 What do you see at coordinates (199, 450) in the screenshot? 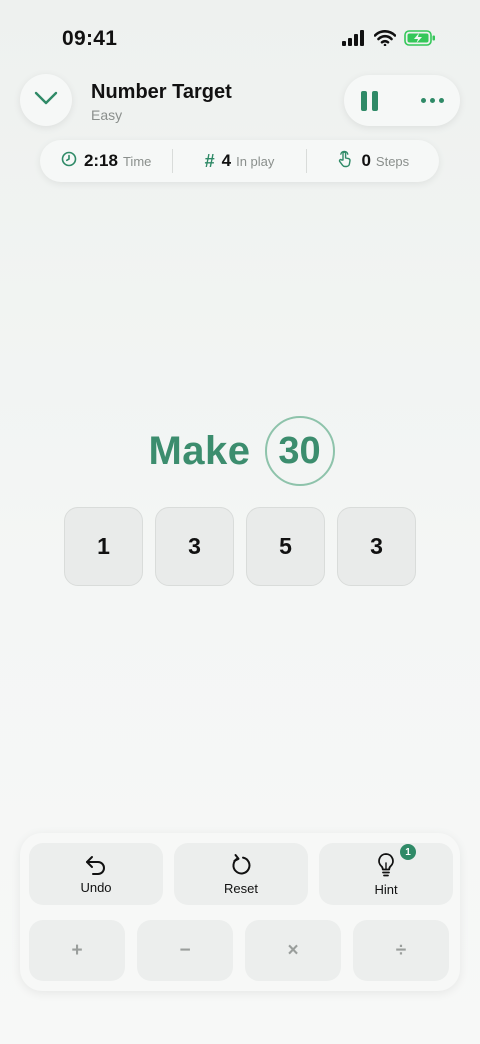
I see `make-label: Make` at bounding box center [199, 450].